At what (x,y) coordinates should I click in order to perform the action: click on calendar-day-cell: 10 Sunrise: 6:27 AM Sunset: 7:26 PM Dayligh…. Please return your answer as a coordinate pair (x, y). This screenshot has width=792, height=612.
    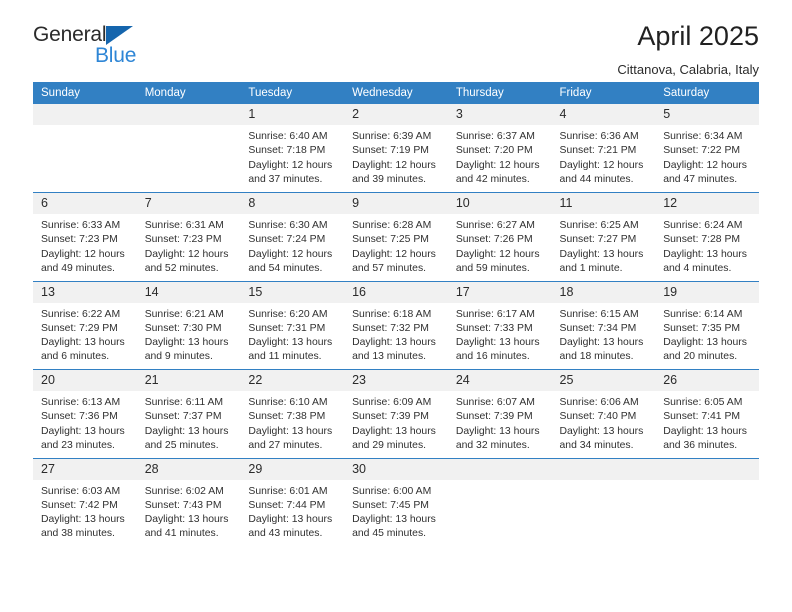
    Looking at the image, I should click on (499, 236).